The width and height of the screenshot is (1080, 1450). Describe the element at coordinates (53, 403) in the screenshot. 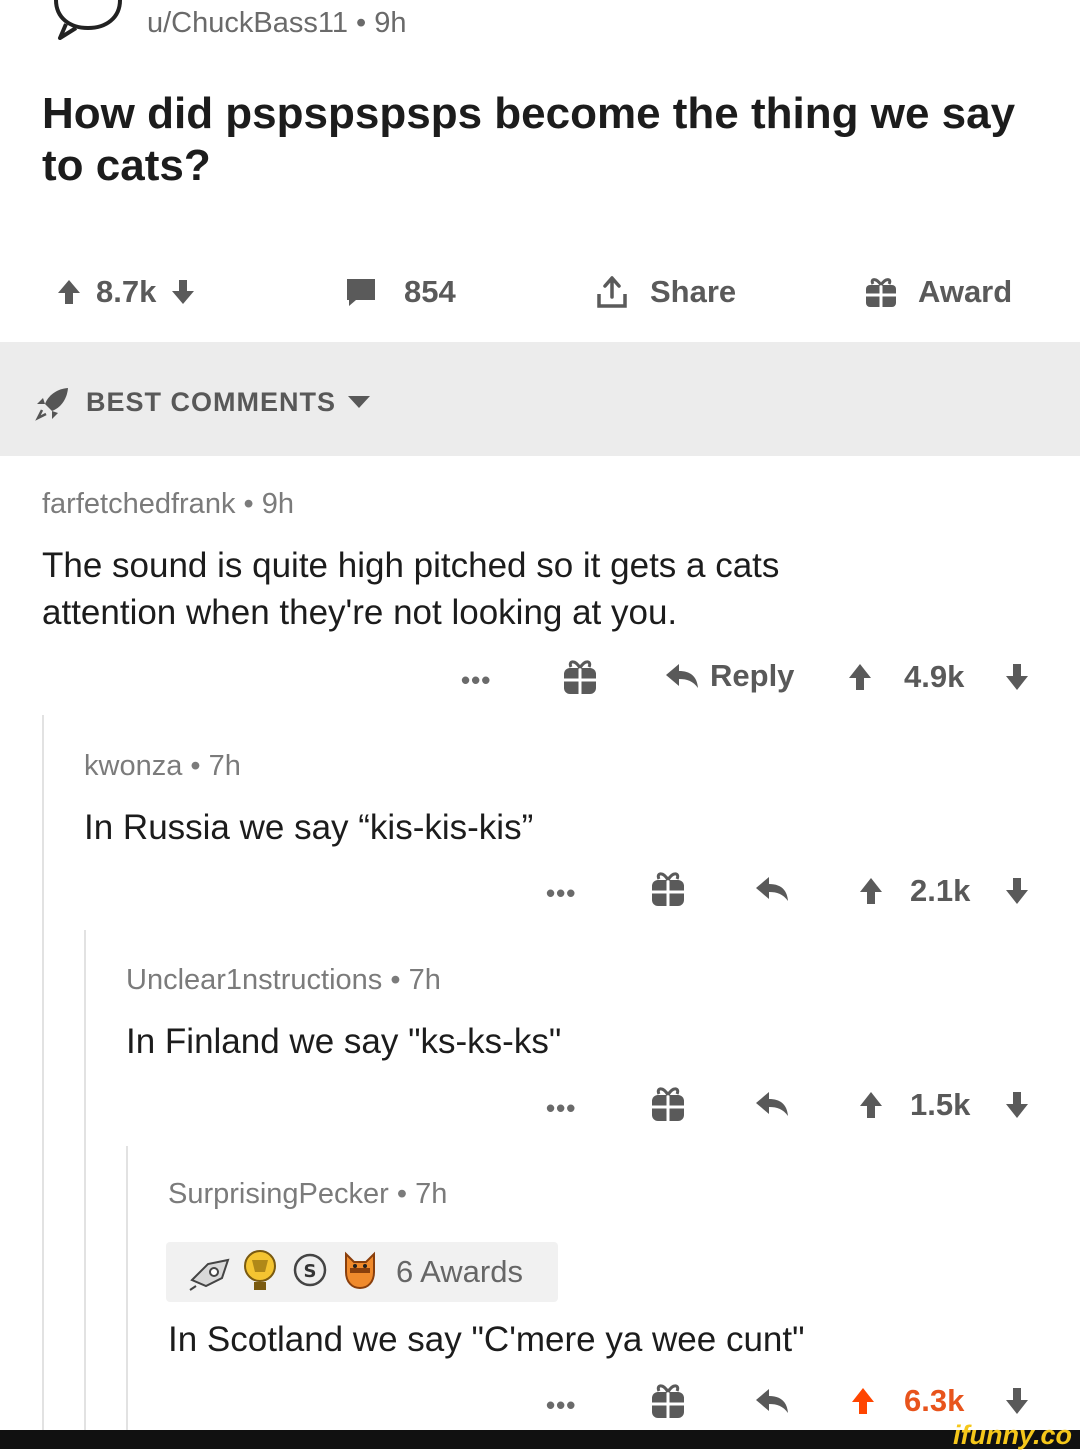

I see `rocket-icon` at that location.